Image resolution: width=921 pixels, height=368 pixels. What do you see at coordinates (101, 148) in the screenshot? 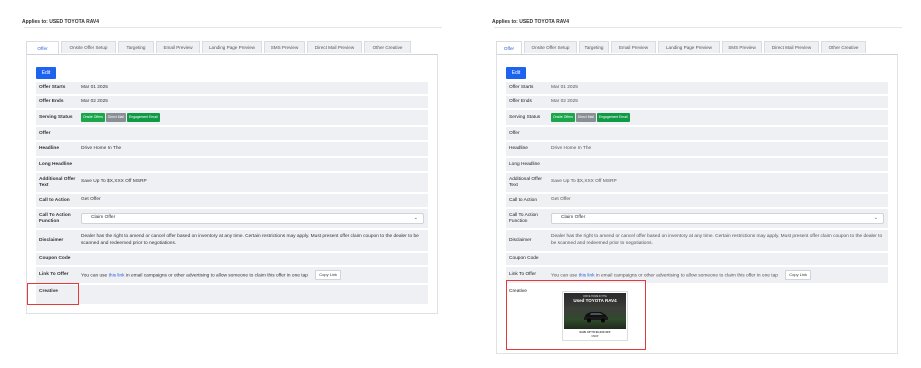
I see `field-value: Drive Home In The` at bounding box center [101, 148].